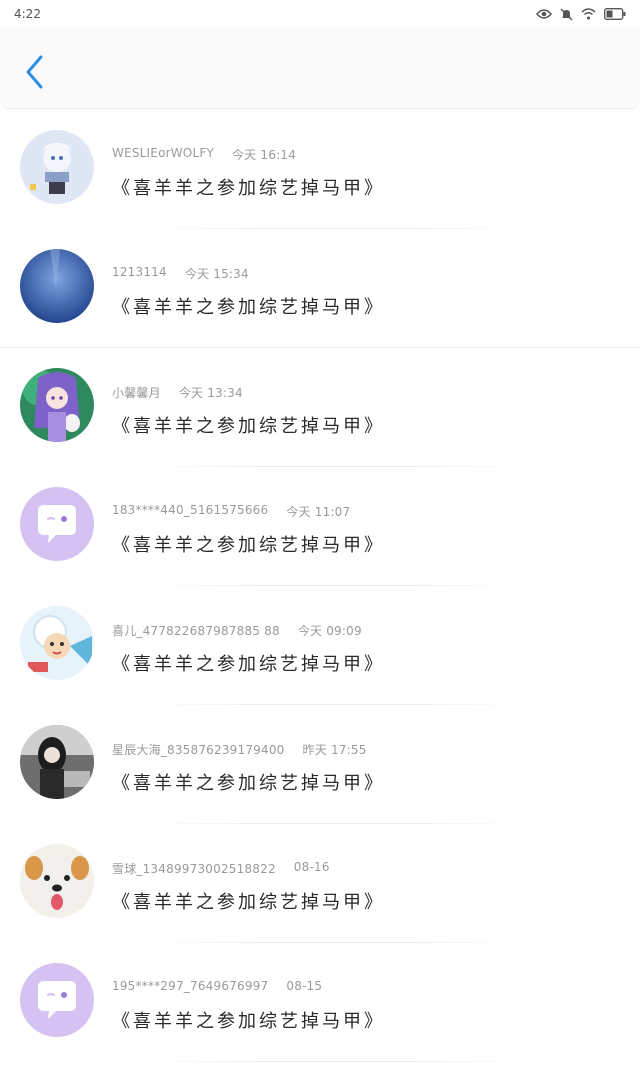  I want to click on username: 喜儿_477822687987885 88, so click(196, 631).